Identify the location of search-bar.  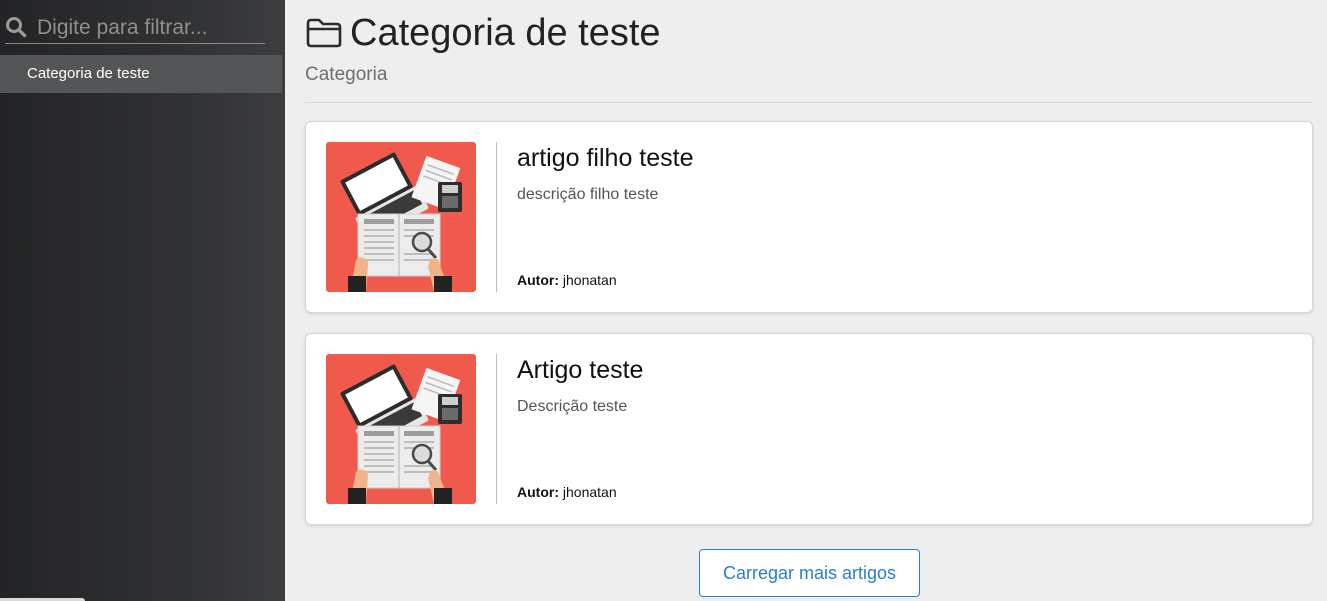
(135, 28).